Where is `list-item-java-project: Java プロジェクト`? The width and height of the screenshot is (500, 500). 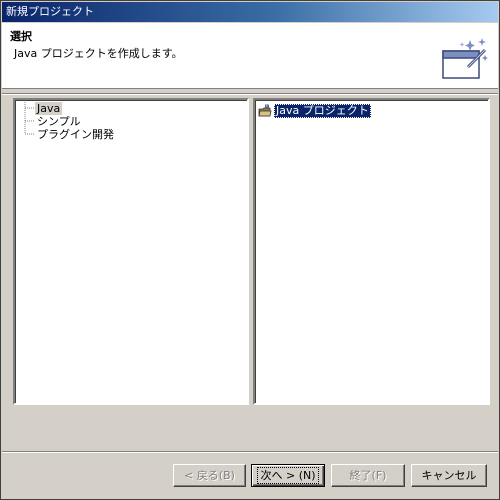
list-item-java-project: Java プロジェクト is located at coordinates (314, 111).